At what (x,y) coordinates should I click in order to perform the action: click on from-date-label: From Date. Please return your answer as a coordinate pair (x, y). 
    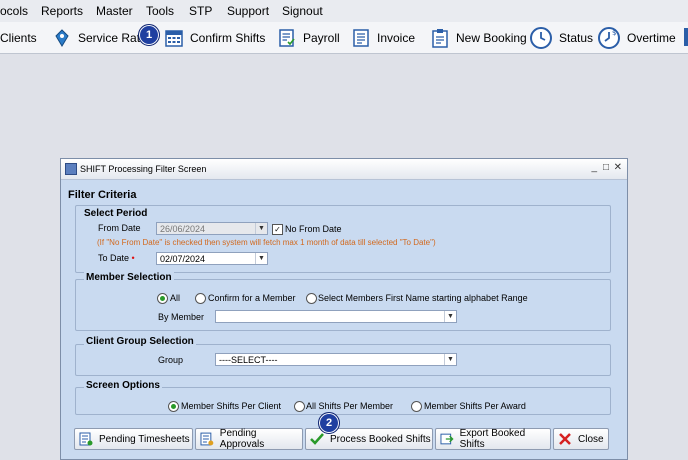
    Looking at the image, I should click on (119, 228).